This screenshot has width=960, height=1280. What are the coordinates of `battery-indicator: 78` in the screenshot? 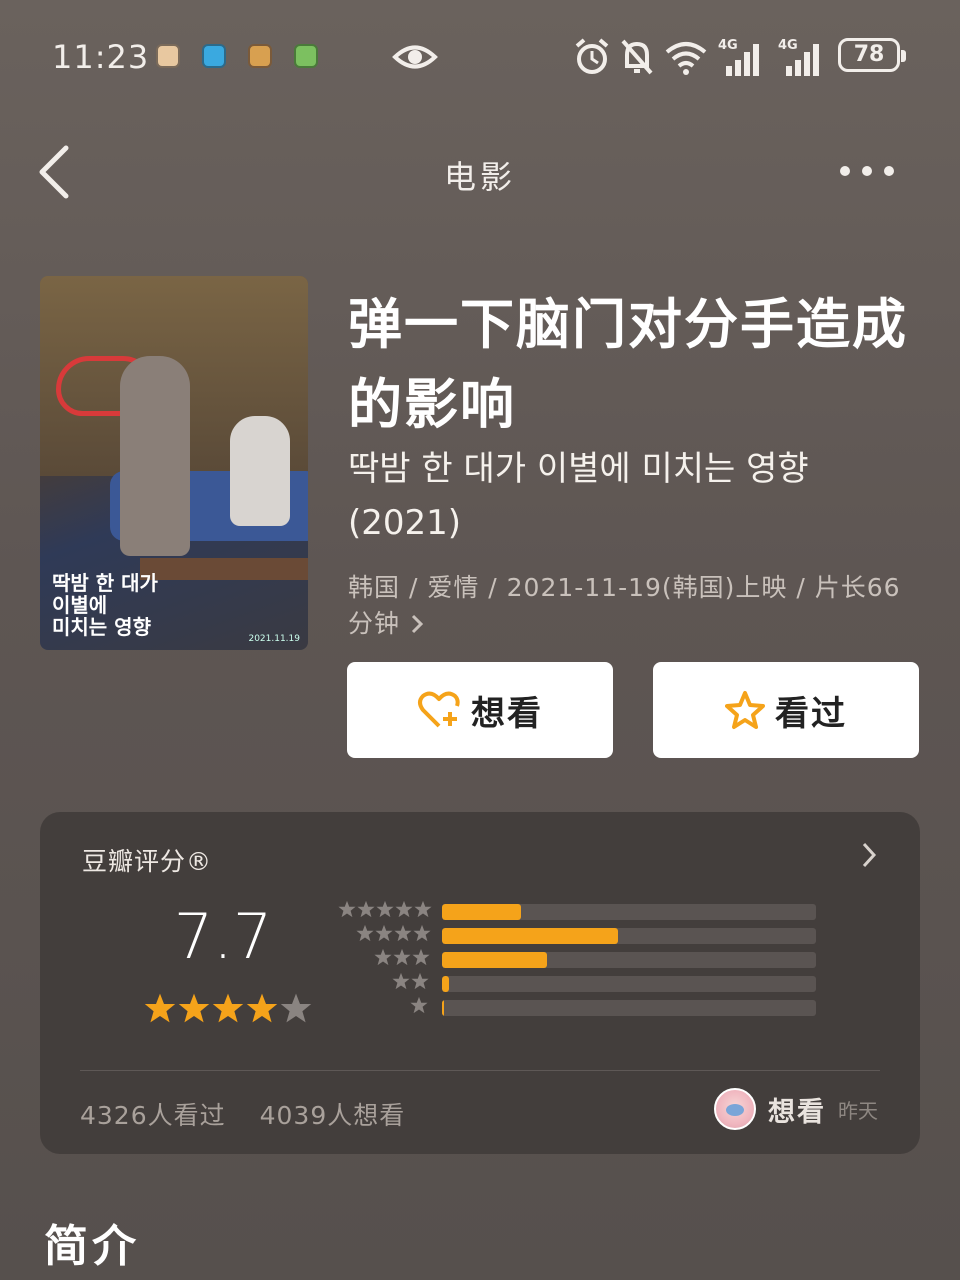 It's located at (872, 55).